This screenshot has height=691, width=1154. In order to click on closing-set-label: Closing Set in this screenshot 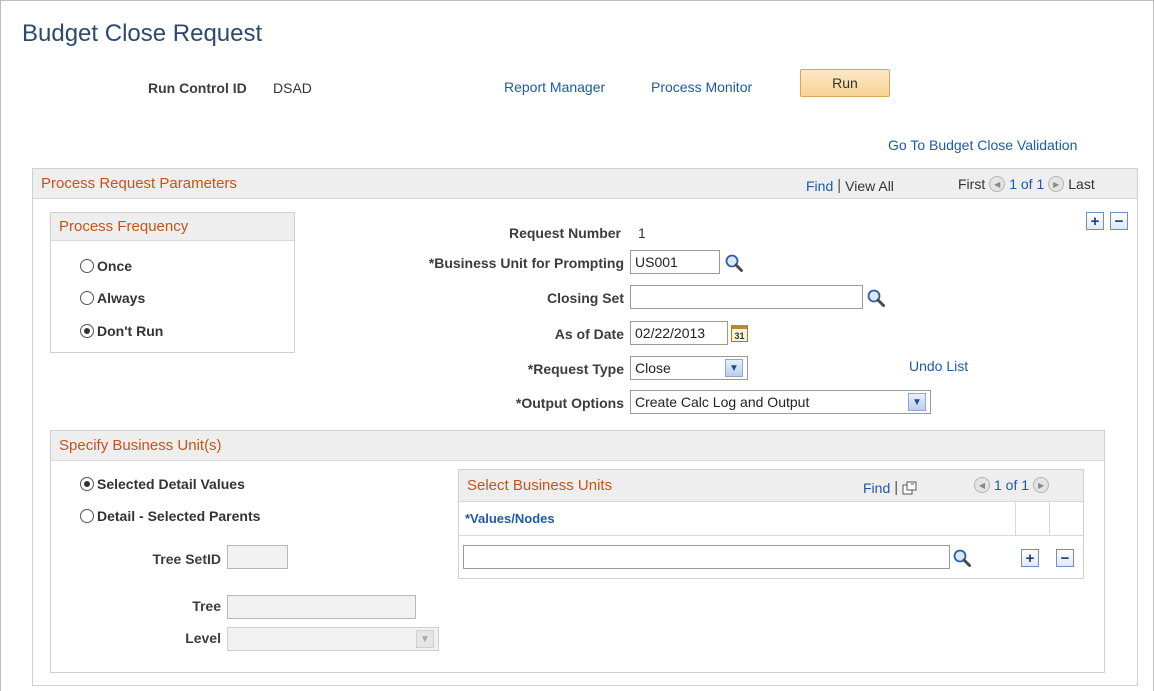, I will do `click(585, 298)`.